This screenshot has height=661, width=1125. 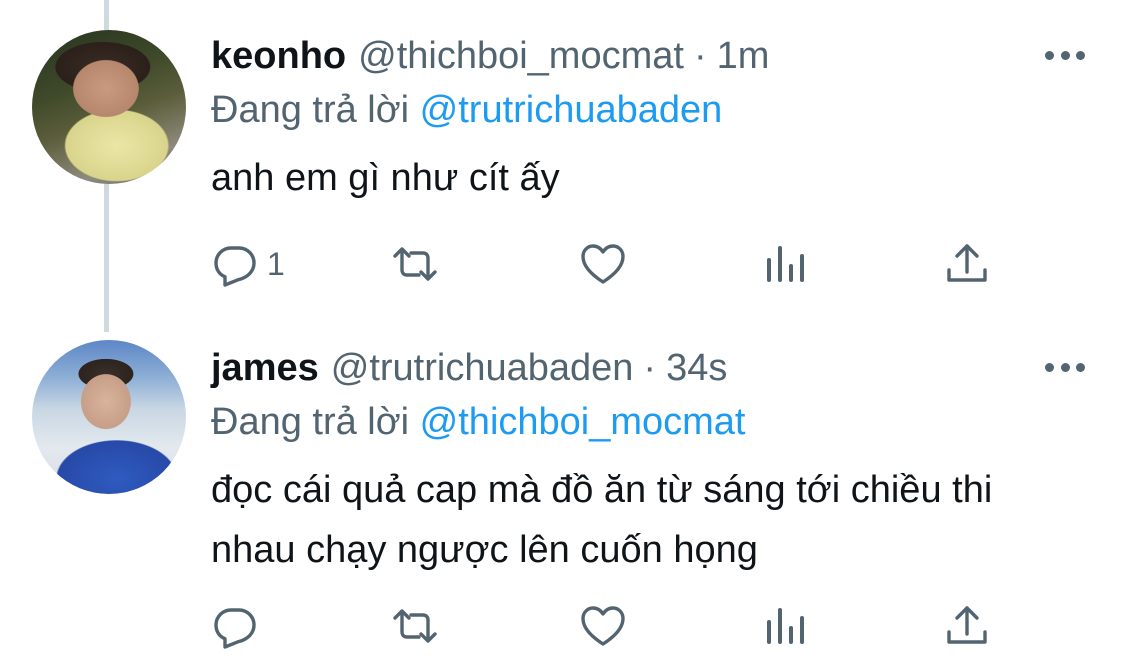 I want to click on reply-count: 1, so click(x=276, y=263).